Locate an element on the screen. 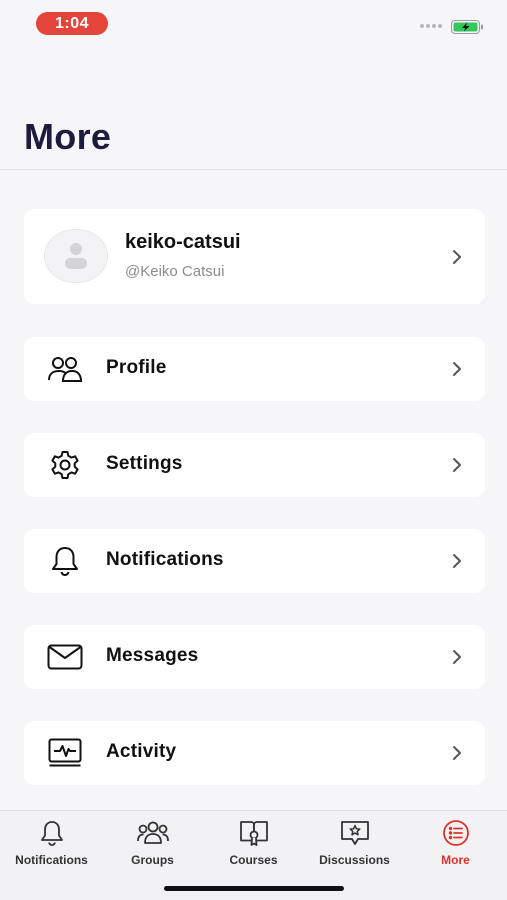 This screenshot has height=900, width=507. header: More is located at coordinates (253, 109).